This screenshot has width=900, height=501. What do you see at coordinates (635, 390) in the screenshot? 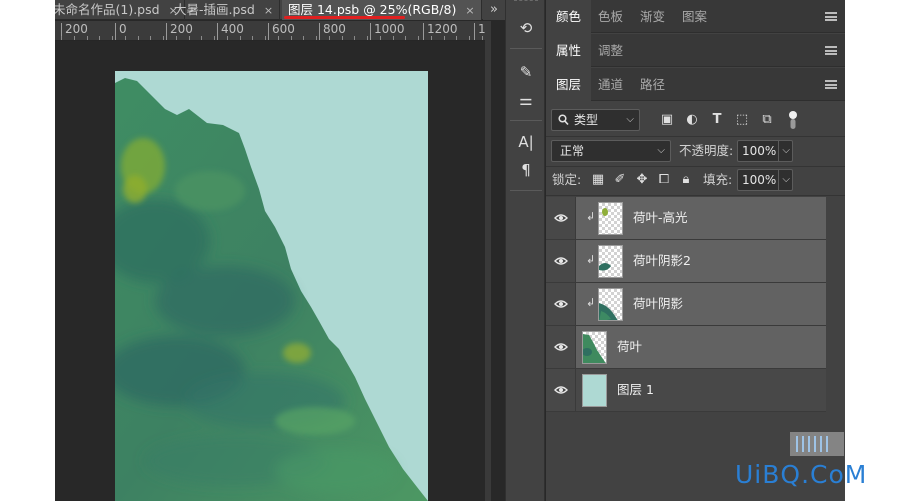
I see `layer-name: 图层 1` at bounding box center [635, 390].